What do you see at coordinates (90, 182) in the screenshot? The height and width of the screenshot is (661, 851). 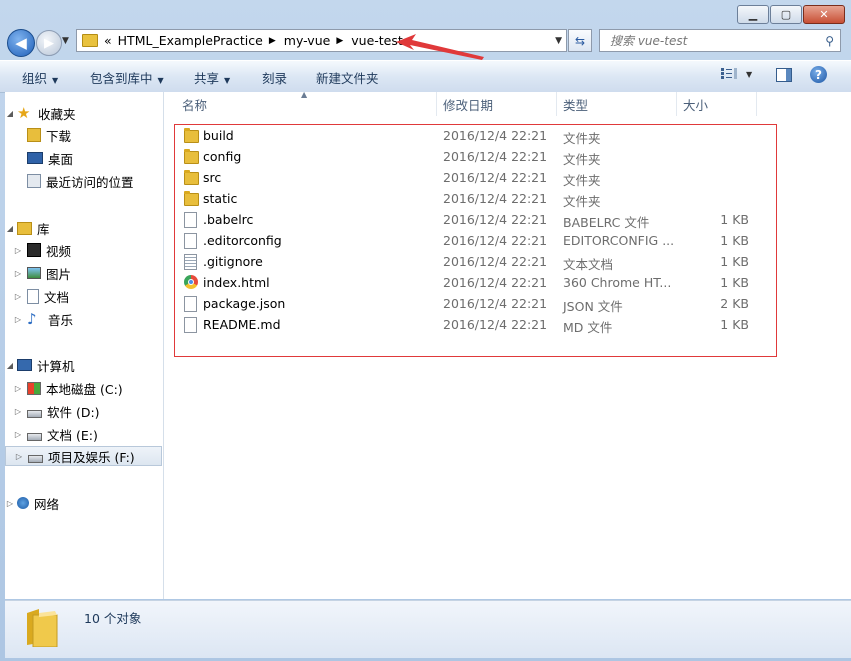 I see `sidebar-item-label: 最近访问的位置` at bounding box center [90, 182].